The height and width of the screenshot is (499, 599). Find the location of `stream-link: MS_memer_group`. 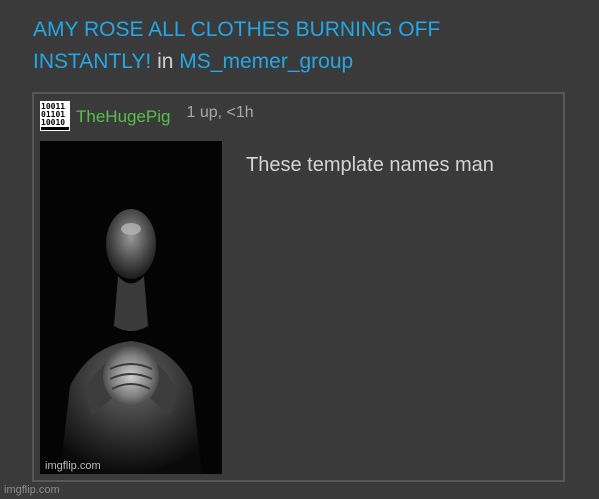

stream-link: MS_memer_group is located at coordinates (266, 61).